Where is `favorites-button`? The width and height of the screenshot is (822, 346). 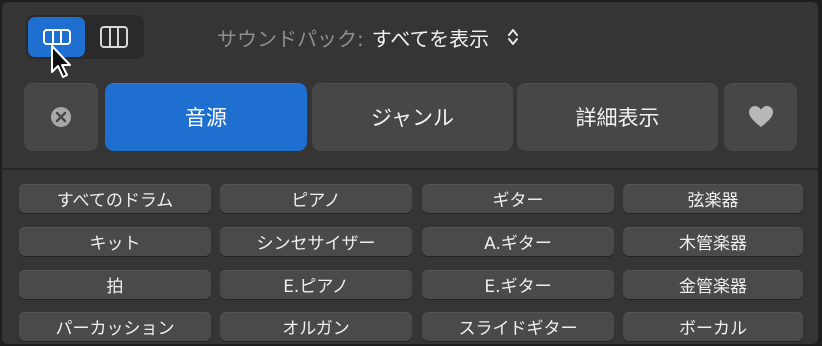 favorites-button is located at coordinates (760, 117).